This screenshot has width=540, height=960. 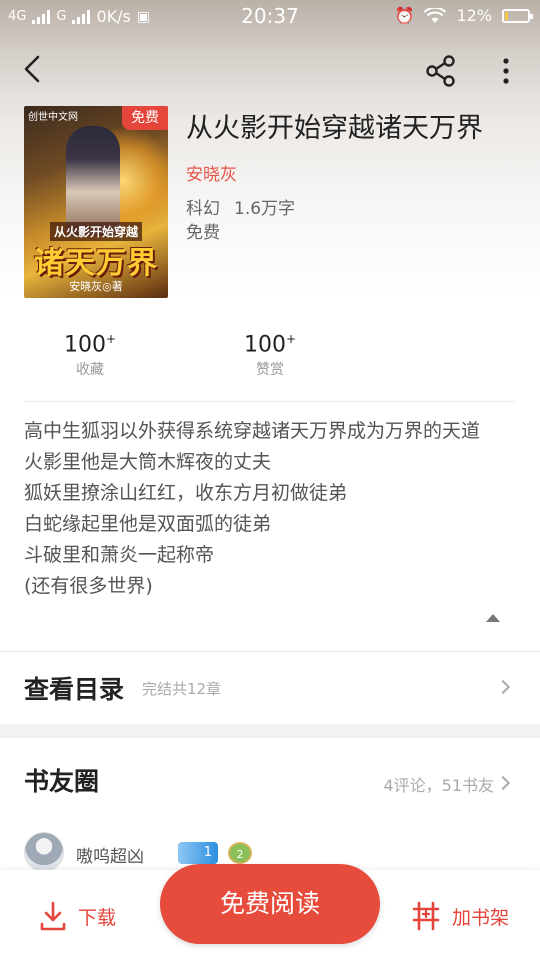 What do you see at coordinates (96, 263) in the screenshot?
I see `cover-title: 诸天万界` at bounding box center [96, 263].